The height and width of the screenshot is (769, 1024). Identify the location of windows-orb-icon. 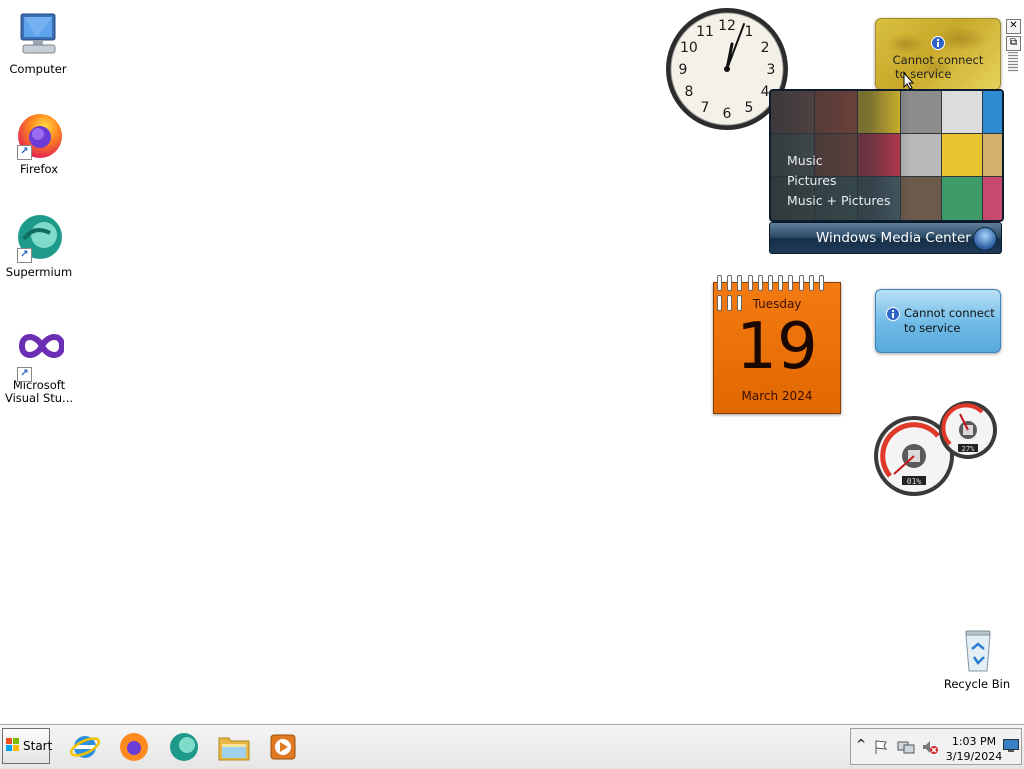
(985, 239).